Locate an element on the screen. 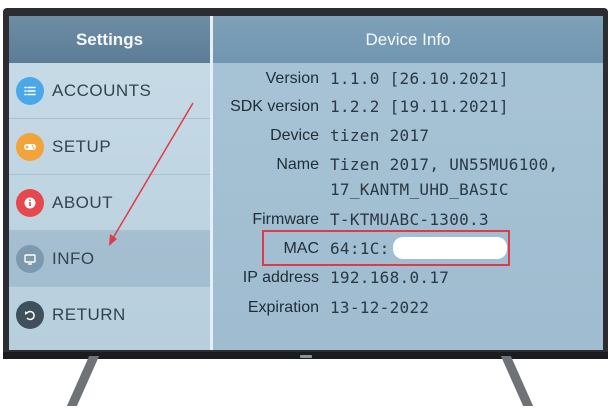 This screenshot has height=408, width=612. info-value: 192.168.0.17 is located at coordinates (390, 277).